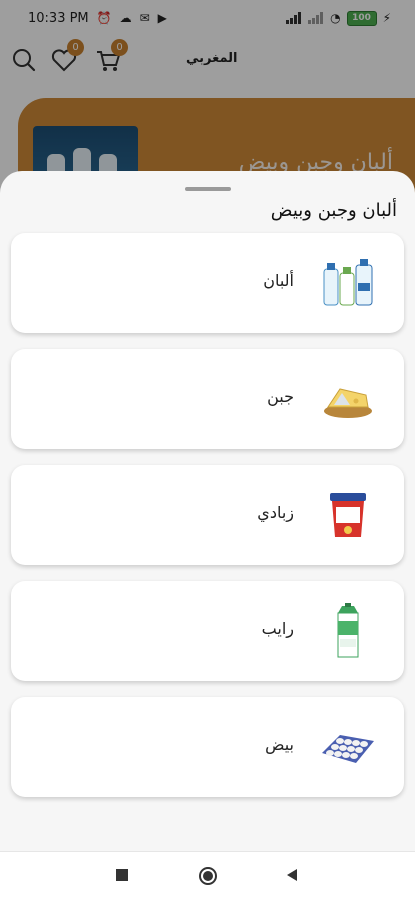 The width and height of the screenshot is (415, 901). I want to click on back-icon, so click(292, 875).